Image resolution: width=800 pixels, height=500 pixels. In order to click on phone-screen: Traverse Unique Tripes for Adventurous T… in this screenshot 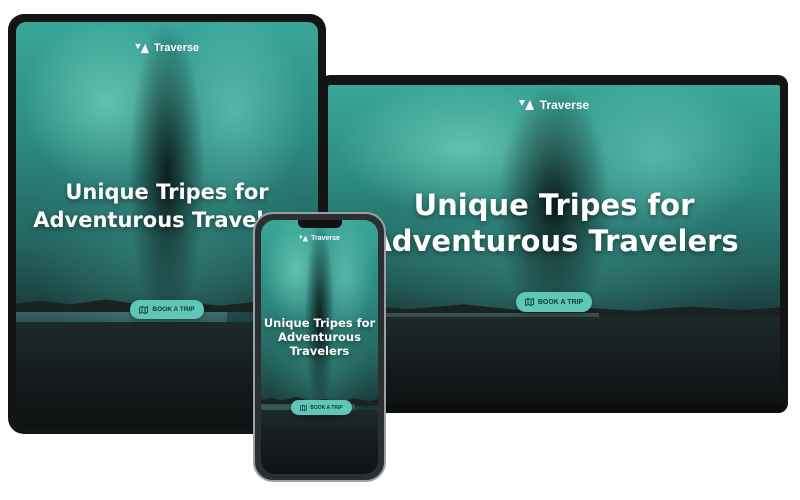, I will do `click(319, 347)`.